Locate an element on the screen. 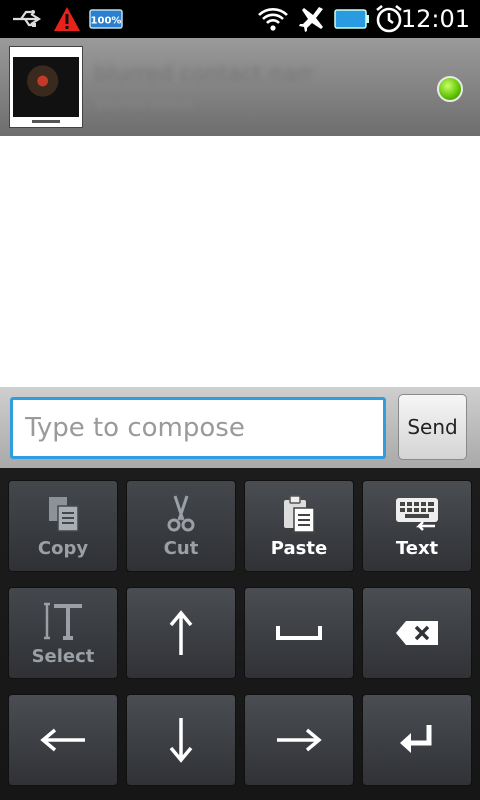 This screenshot has width=480, height=800. text-cursor-icon is located at coordinates (63, 621).